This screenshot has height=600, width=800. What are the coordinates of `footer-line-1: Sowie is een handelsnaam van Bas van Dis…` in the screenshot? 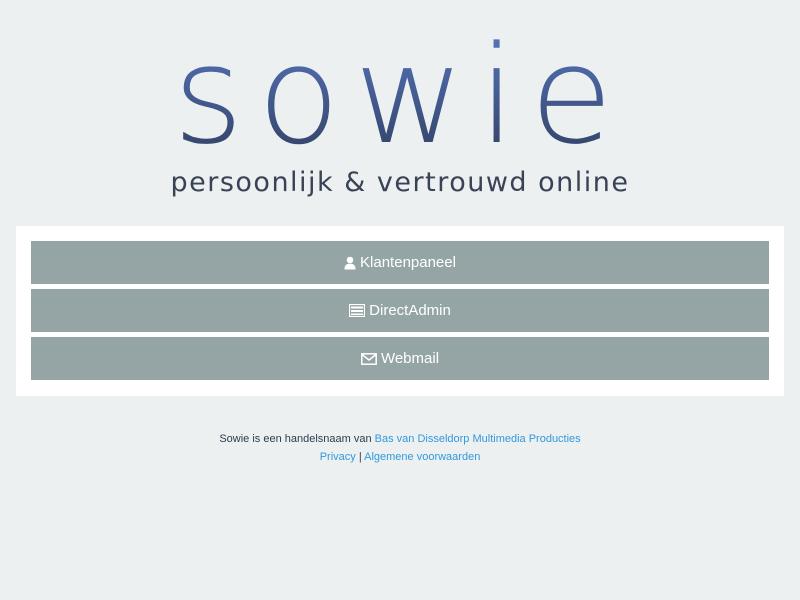 It's located at (400, 439).